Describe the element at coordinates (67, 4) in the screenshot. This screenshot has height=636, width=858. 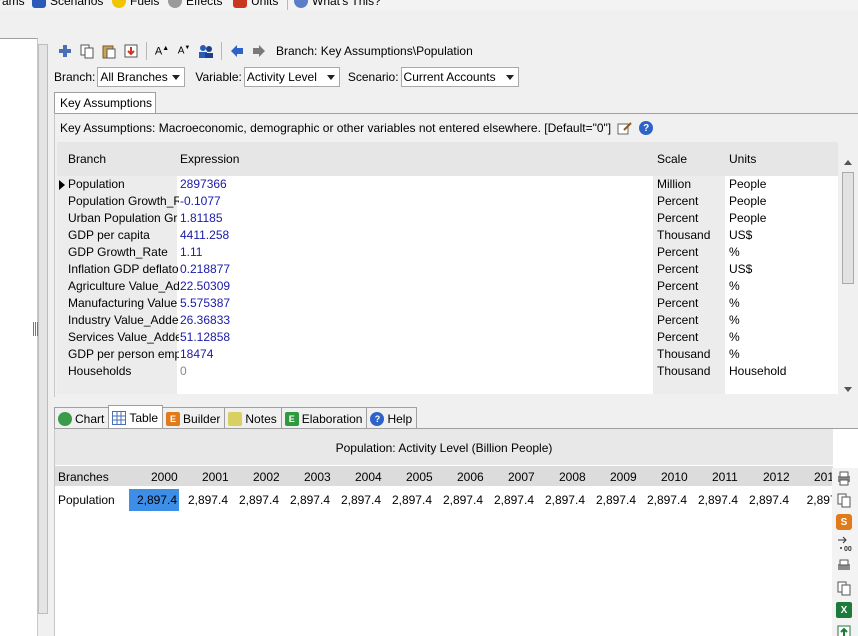
I see `menu-item-scenarios: Scenarios` at that location.